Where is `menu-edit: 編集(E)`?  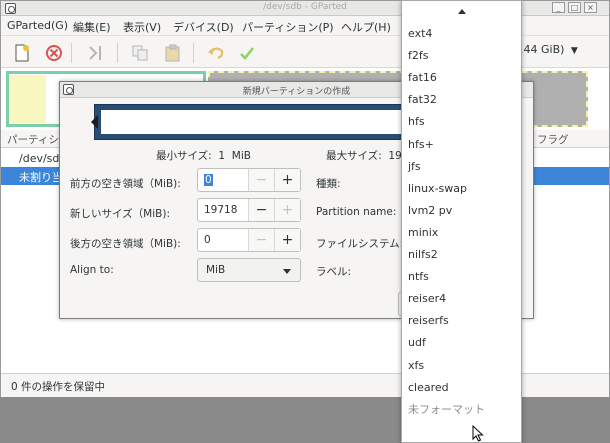
menu-edit: 編集(E) is located at coordinates (92, 27).